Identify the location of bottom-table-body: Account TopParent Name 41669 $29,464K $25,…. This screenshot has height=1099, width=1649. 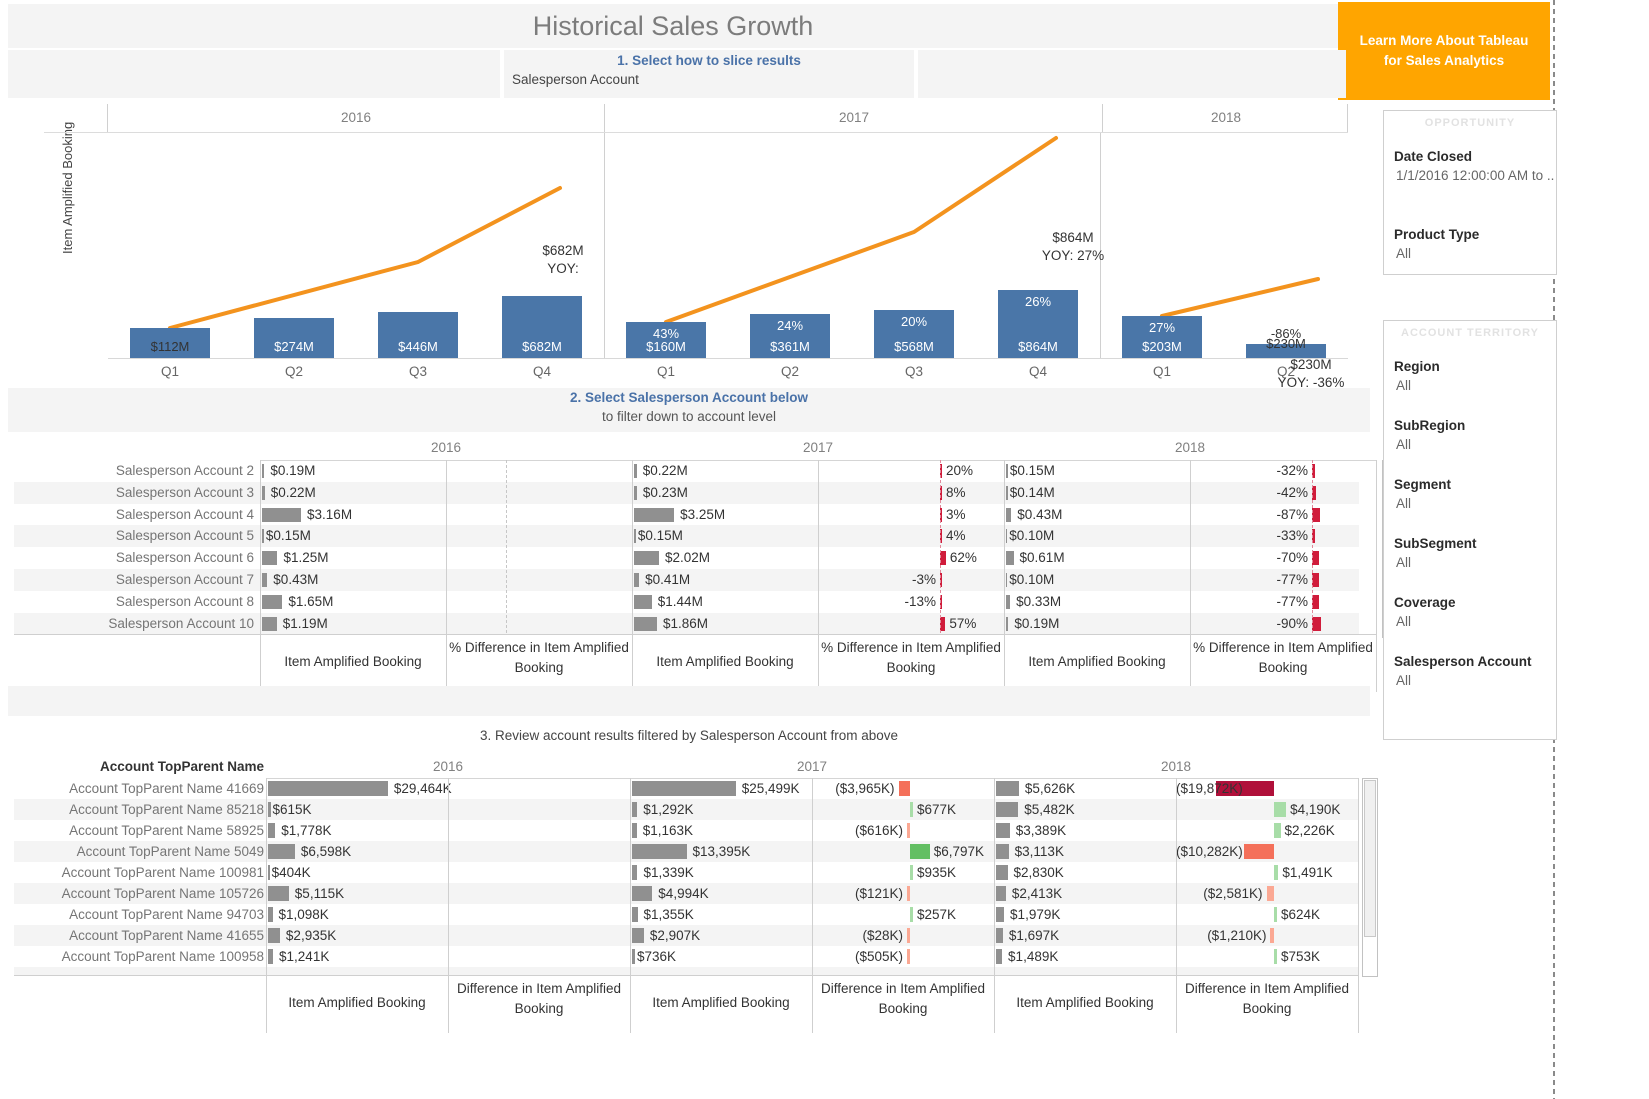
(686, 877).